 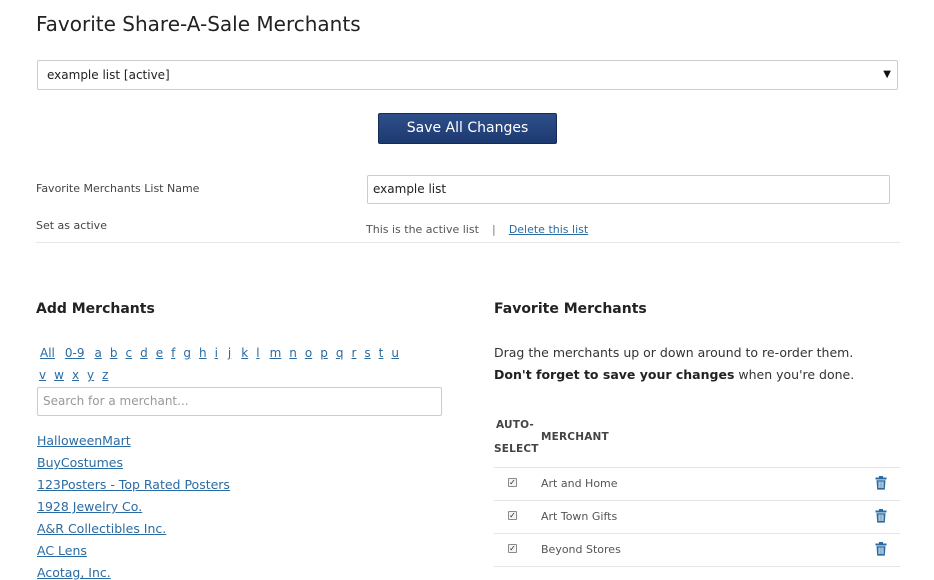 I want to click on merchant-link: HalloweenMart, so click(x=84, y=440).